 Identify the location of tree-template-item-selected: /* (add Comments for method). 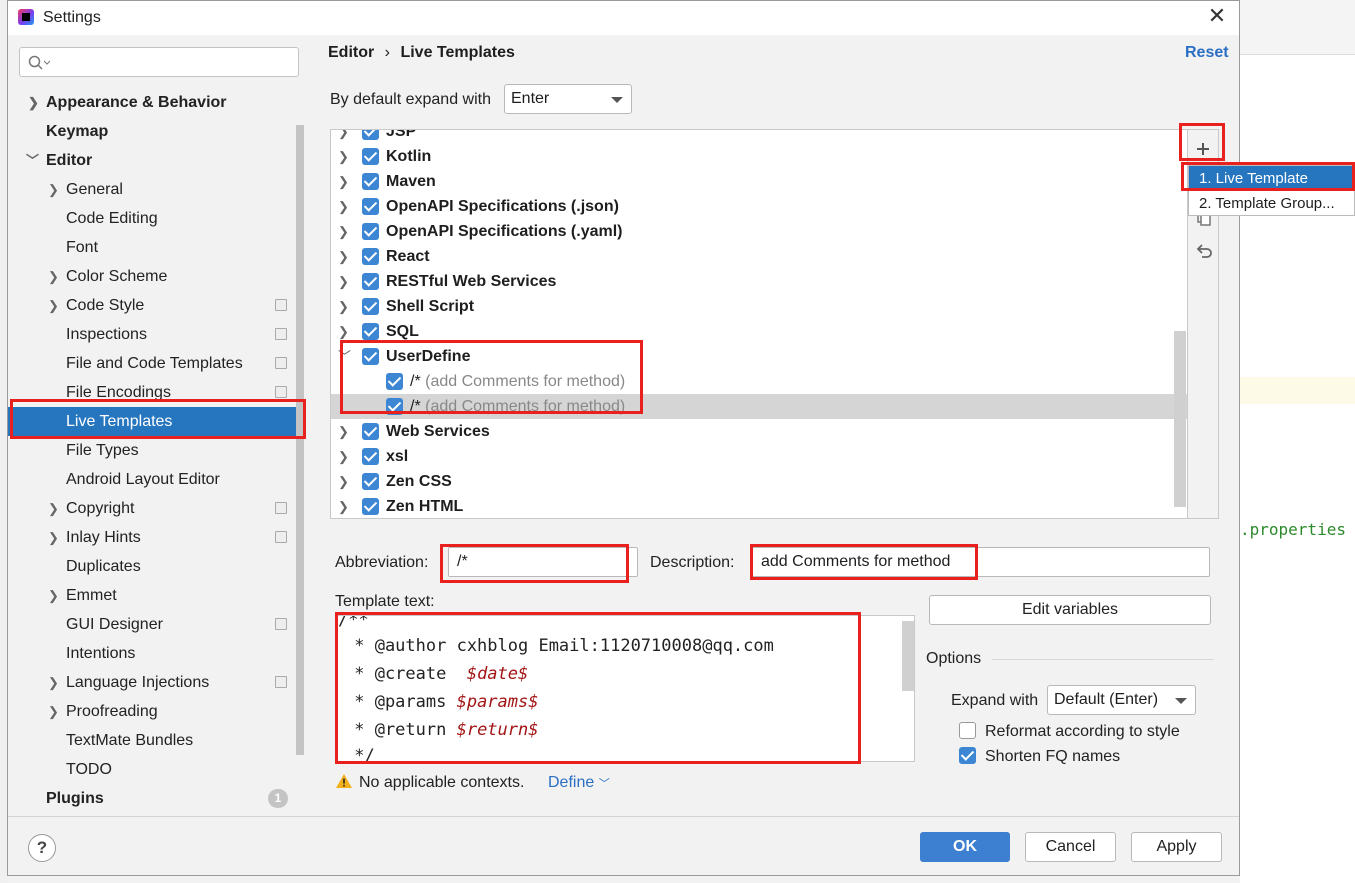
(759, 406).